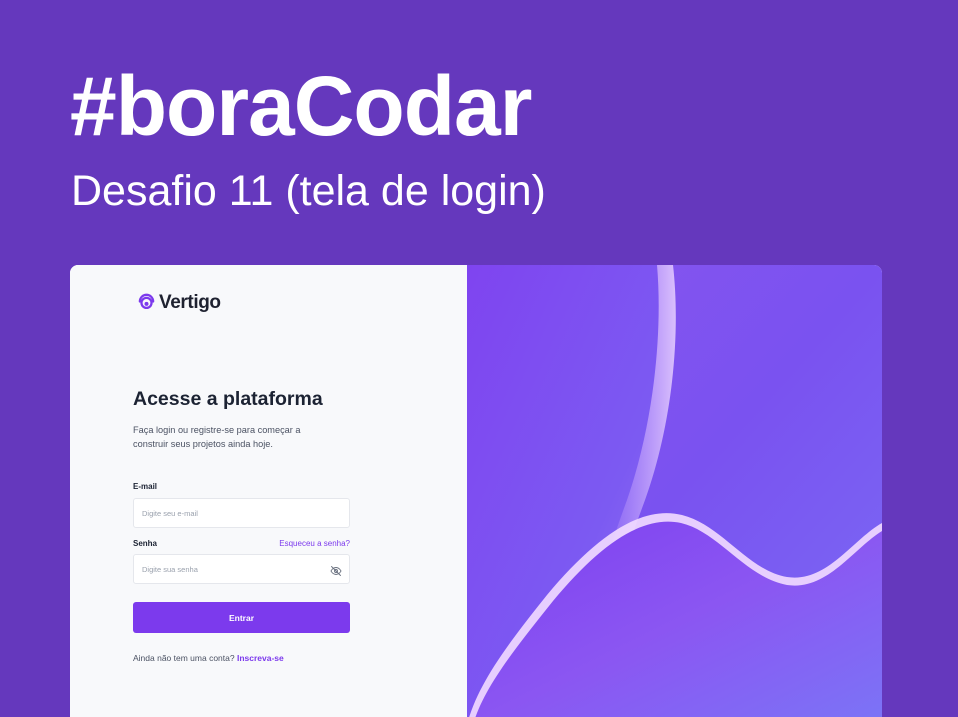  What do you see at coordinates (184, 658) in the screenshot?
I see `signup-prompt: Ainda não tem uma conta?` at bounding box center [184, 658].